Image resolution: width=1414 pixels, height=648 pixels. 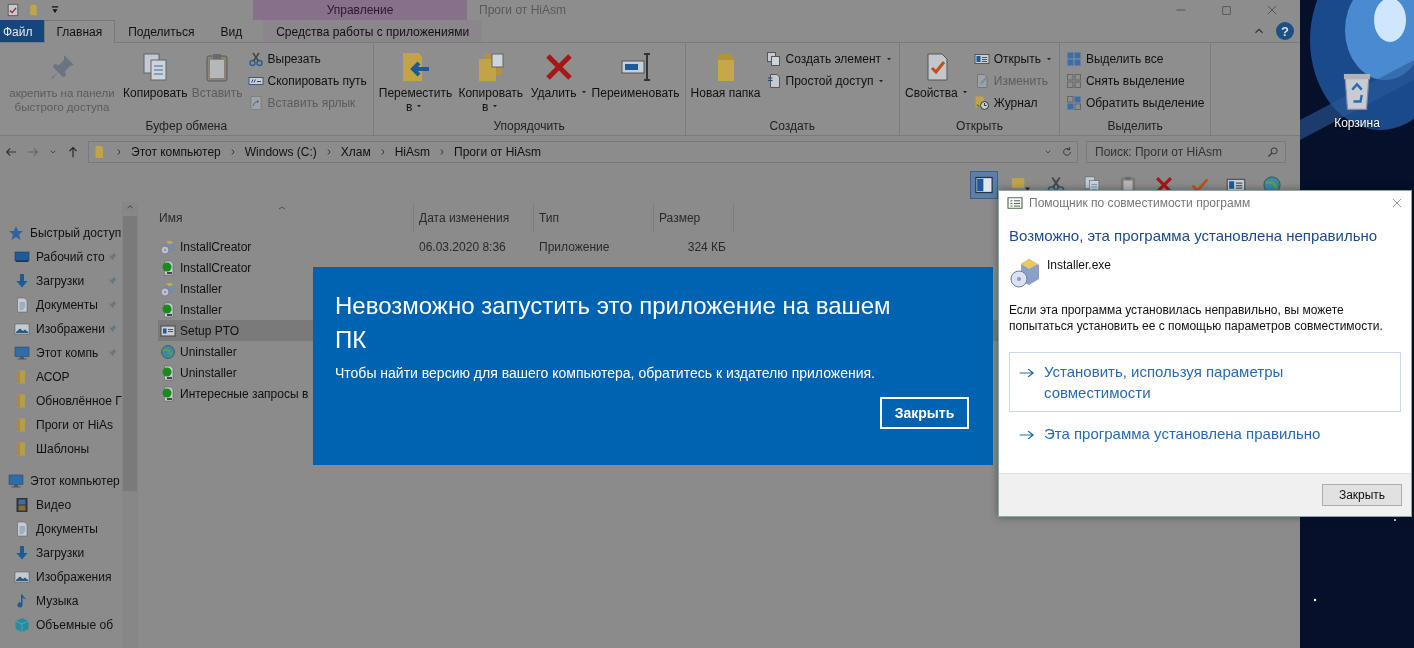 What do you see at coordinates (61, 257) in the screenshot?
I see `nav-item: Рабочий сто` at bounding box center [61, 257].